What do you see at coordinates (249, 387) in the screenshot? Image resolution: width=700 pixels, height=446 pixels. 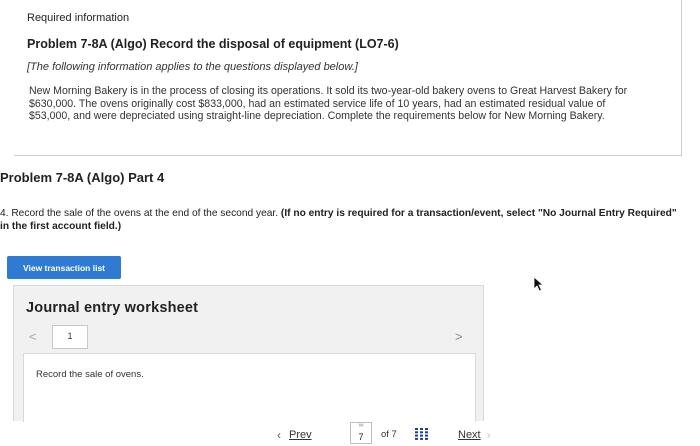 I see `worksheet-entry-panel: Record the sale of ovens.` at bounding box center [249, 387].